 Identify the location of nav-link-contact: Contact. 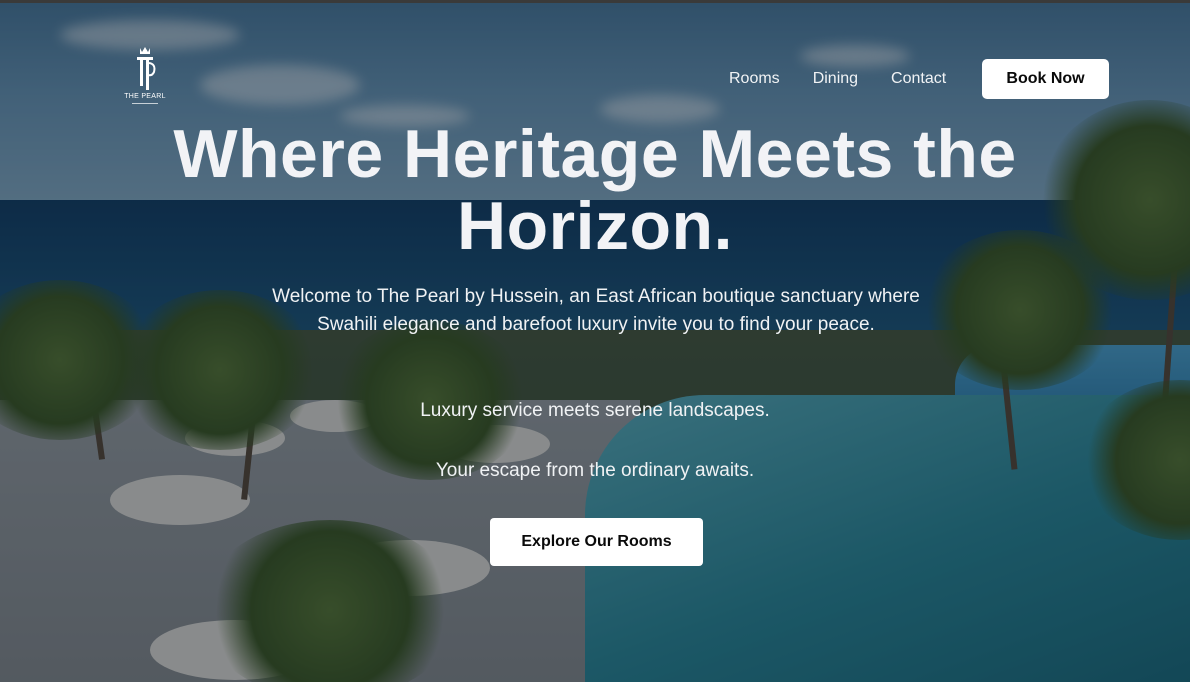
(918, 79).